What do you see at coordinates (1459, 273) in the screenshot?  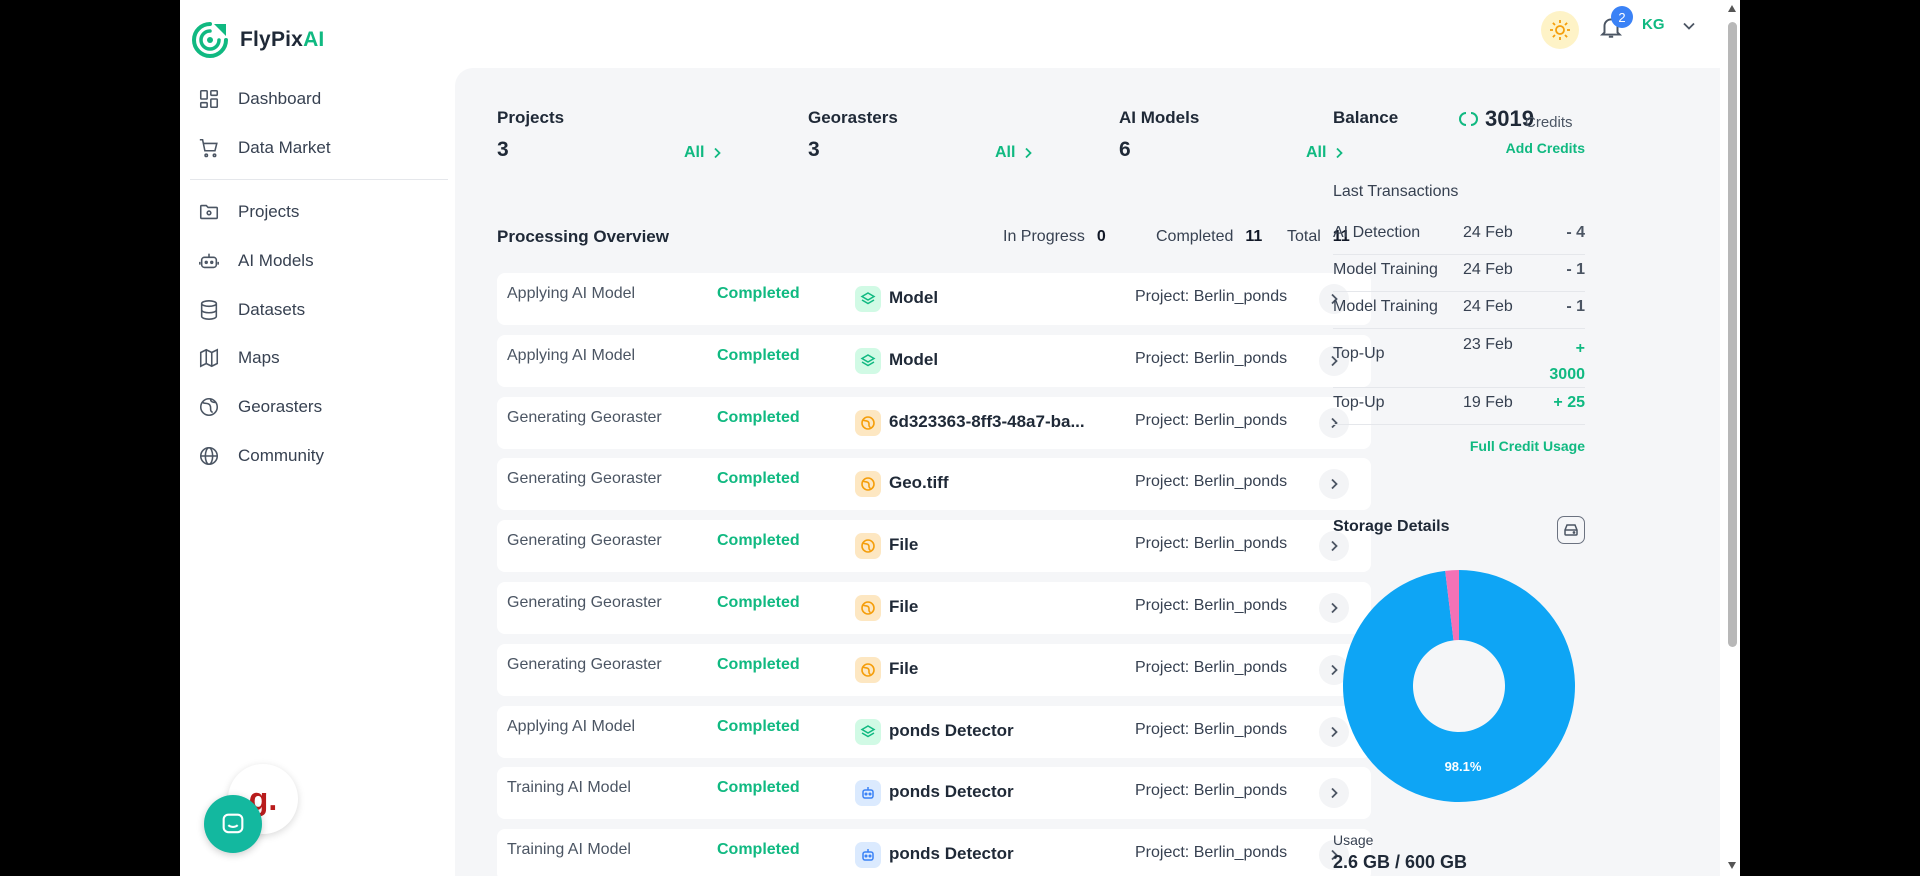 I see `transaction-row: Model Training 24 Feb - 1` at bounding box center [1459, 273].